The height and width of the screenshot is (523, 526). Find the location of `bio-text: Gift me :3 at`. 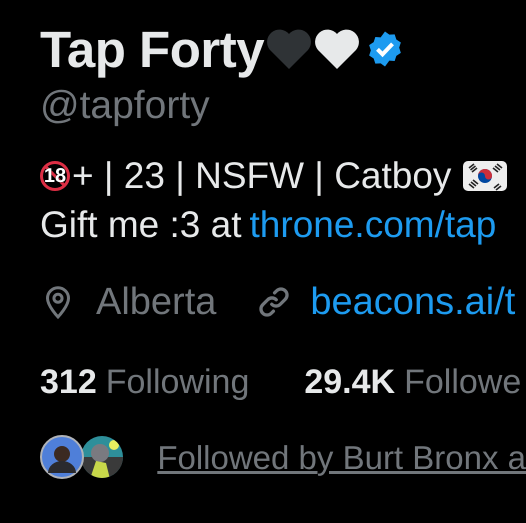

bio-text: Gift me :3 at is located at coordinates (141, 224).